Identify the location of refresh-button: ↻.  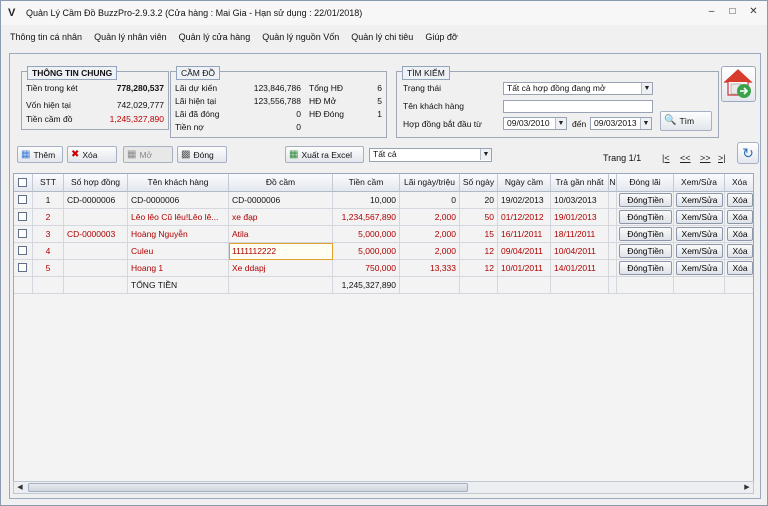
(748, 153).